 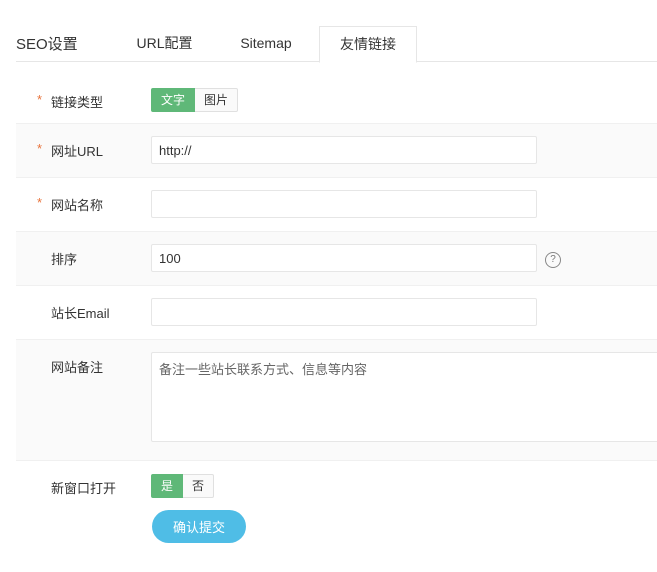 I want to click on order-input, so click(x=344, y=258).